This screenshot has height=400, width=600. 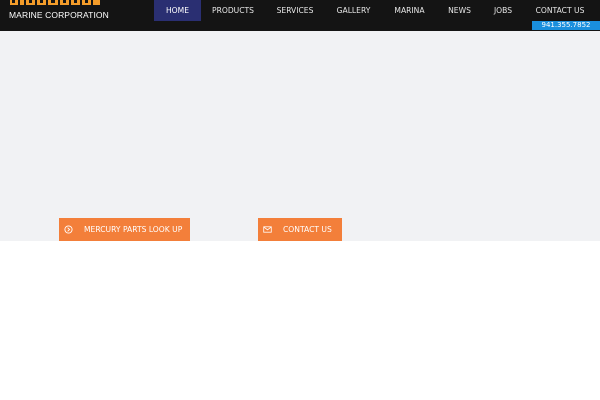 What do you see at coordinates (560, 10) in the screenshot?
I see `nav-item-contact-us: CONTACT US` at bounding box center [560, 10].